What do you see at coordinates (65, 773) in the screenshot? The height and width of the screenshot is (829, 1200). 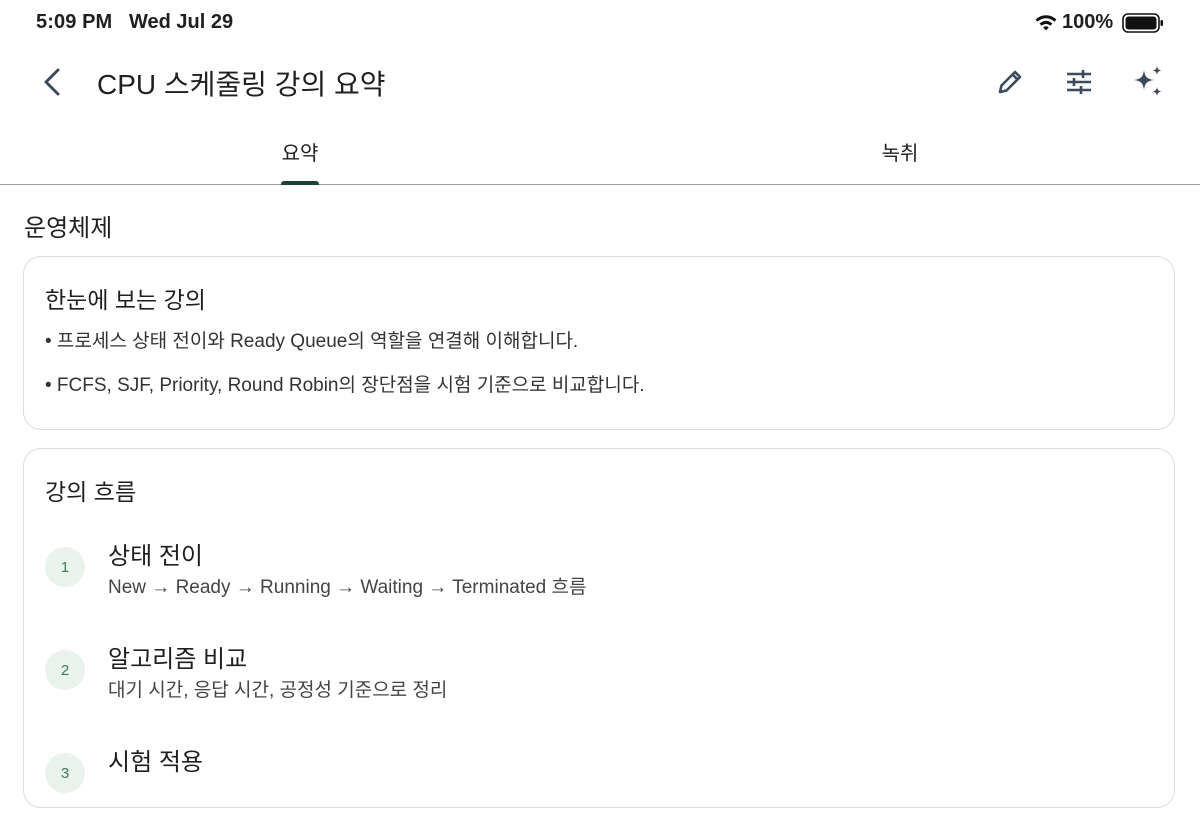 I see `step-number-badge: 3` at bounding box center [65, 773].